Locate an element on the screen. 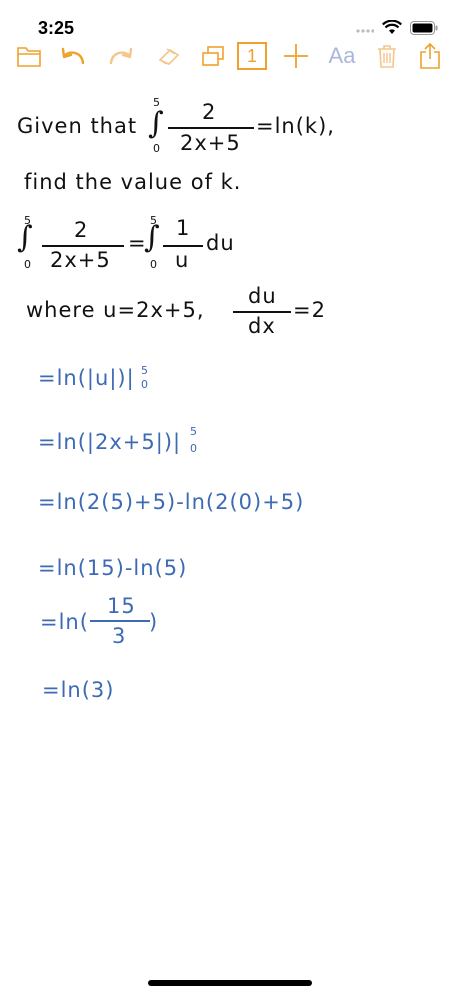 This screenshot has height=996, width=460. dx-denominator: dx is located at coordinates (262, 326).